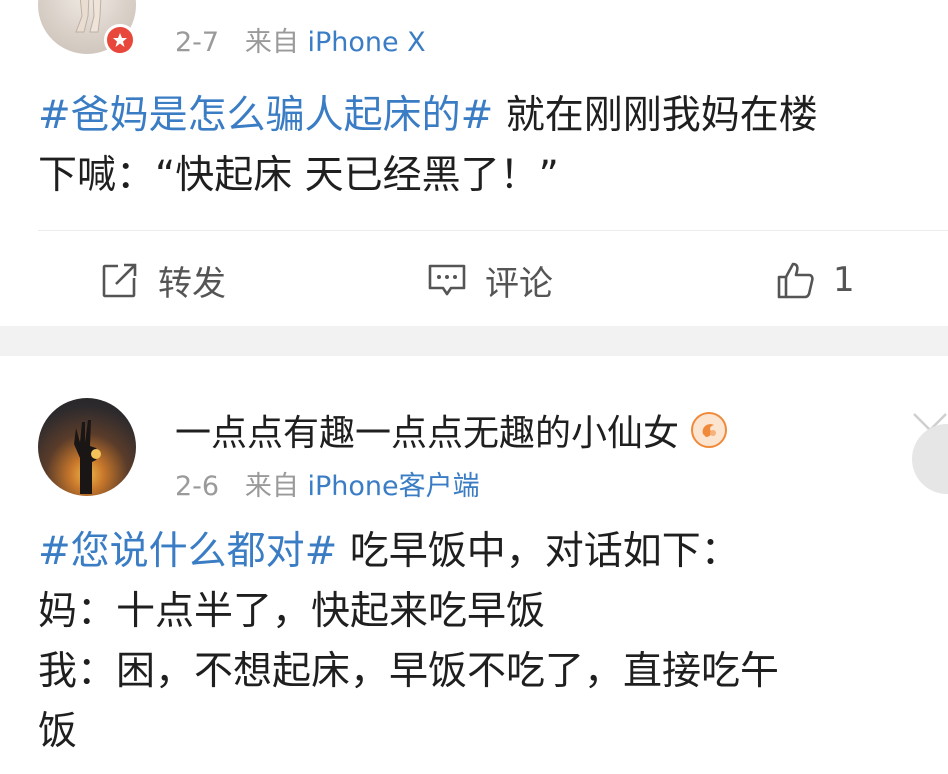 Image resolution: width=948 pixels, height=774 pixels. What do you see at coordinates (58, 731) in the screenshot?
I see `post-text-line: 饭` at bounding box center [58, 731].